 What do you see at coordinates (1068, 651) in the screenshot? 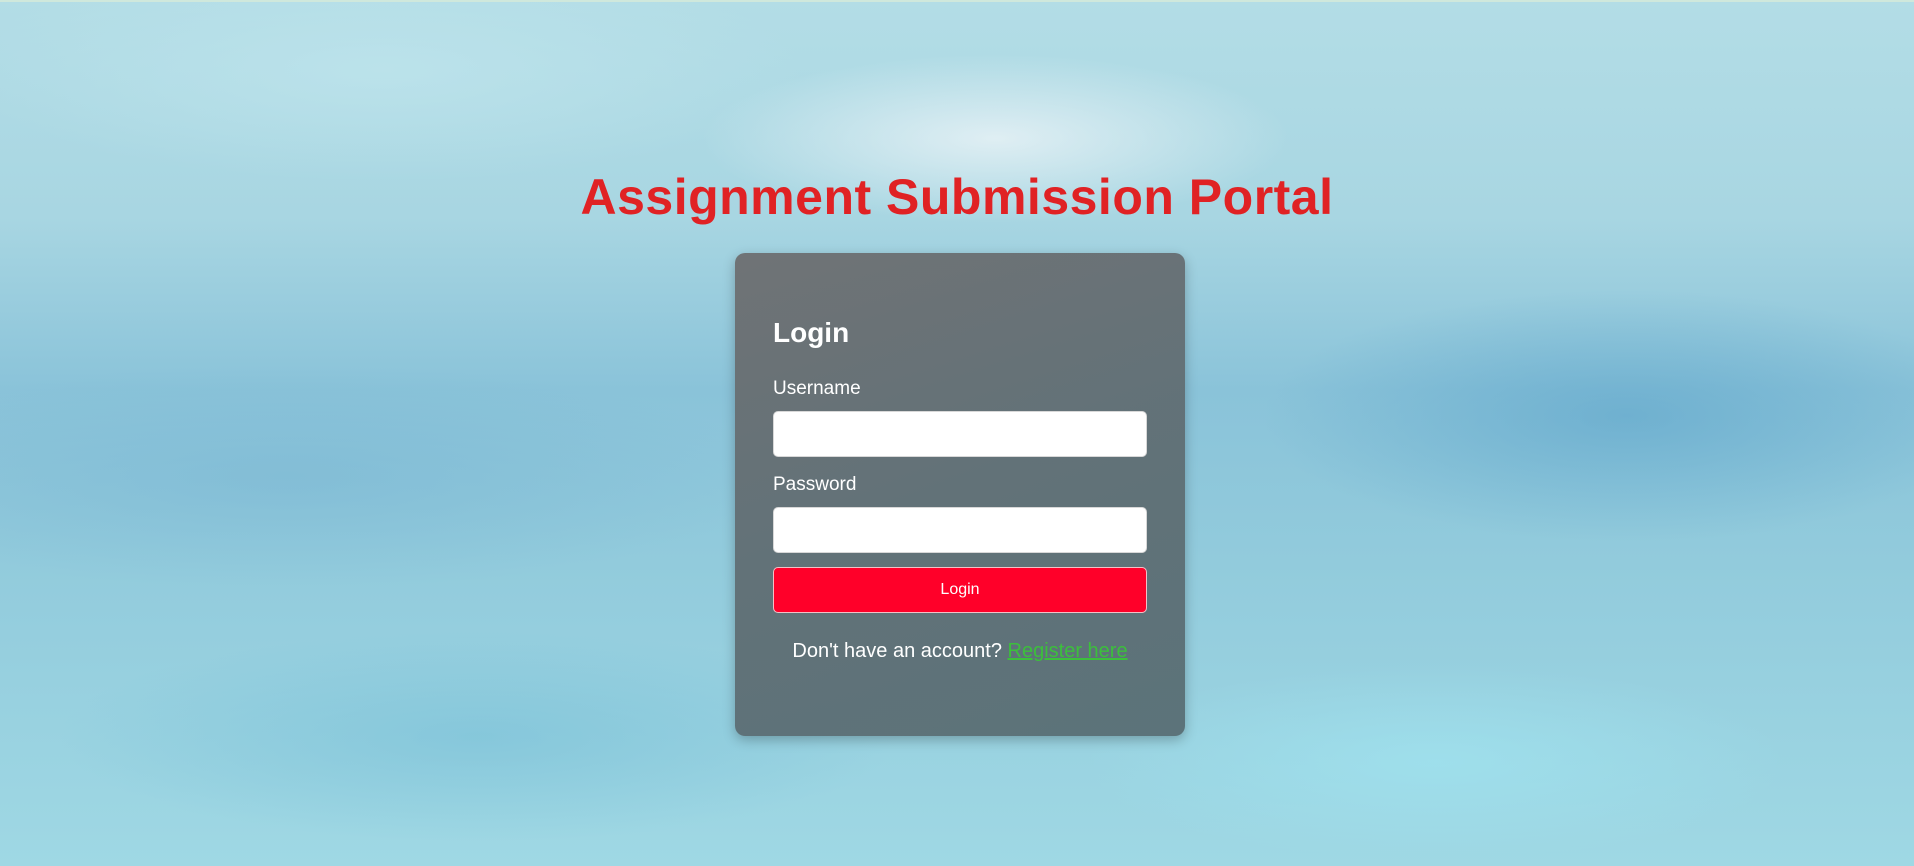
I see `register-link: Register here` at bounding box center [1068, 651].